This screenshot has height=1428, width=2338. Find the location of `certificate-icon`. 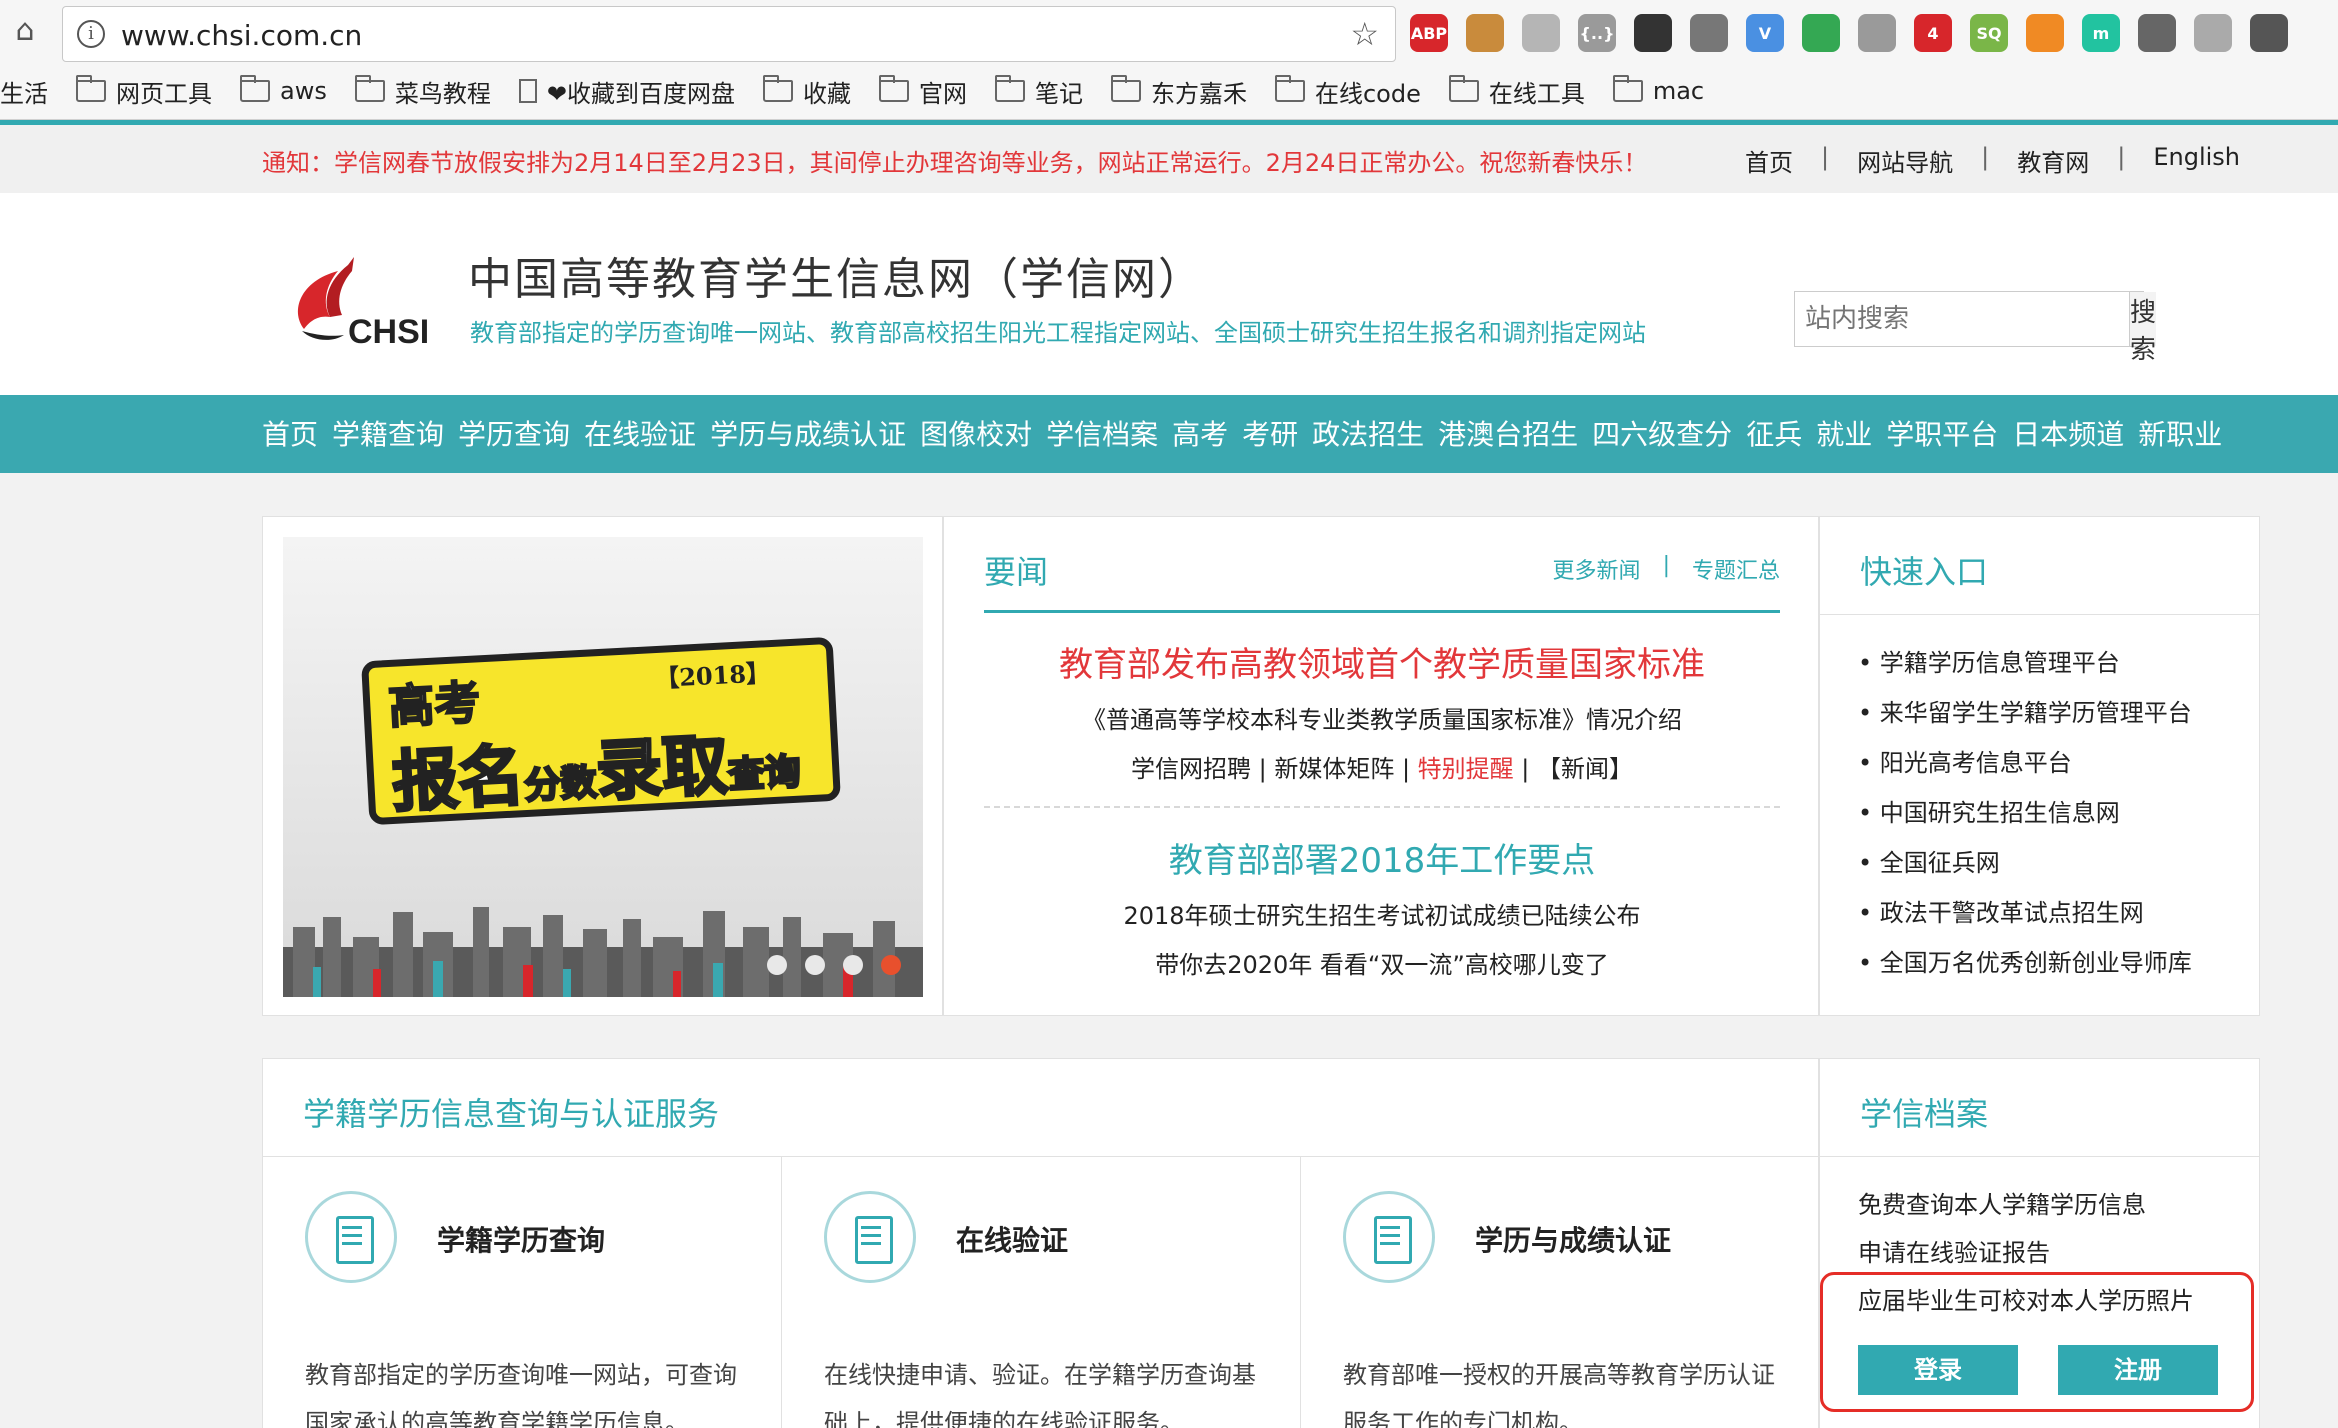

certificate-icon is located at coordinates (1389, 1237).